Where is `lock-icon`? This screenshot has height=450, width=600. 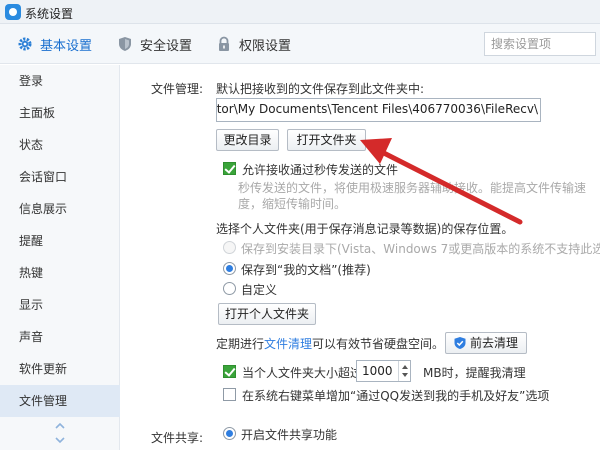
lock-icon is located at coordinates (224, 44).